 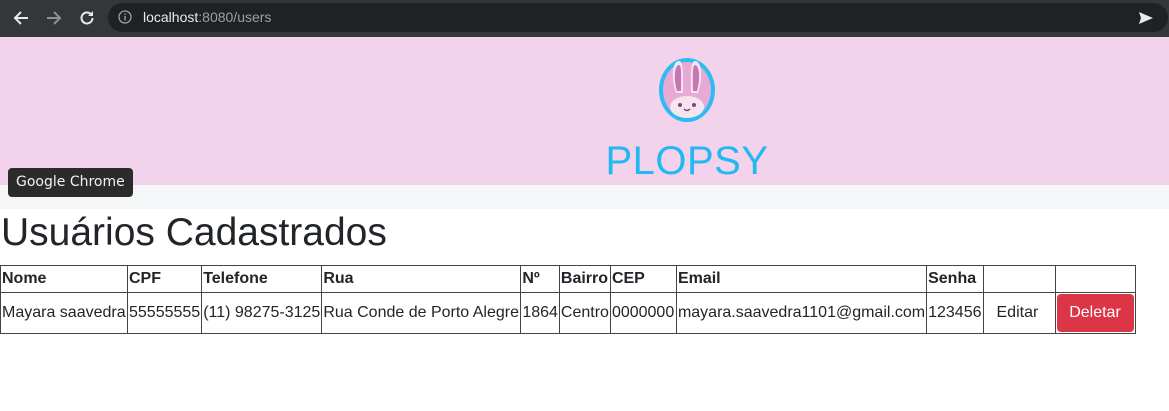 I want to click on column-header-email: Email, so click(x=801, y=279).